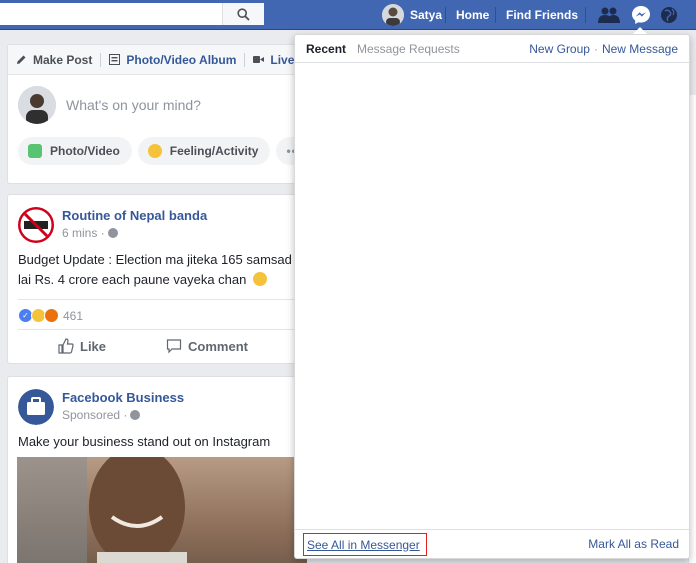 This screenshot has height=563, width=696. What do you see at coordinates (134, 215) in the screenshot?
I see `page-name-link: Routine of Nepal banda` at bounding box center [134, 215].